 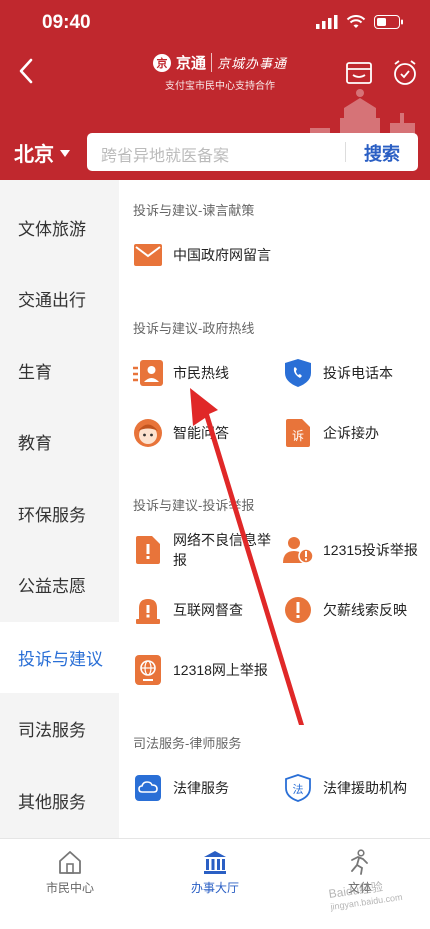 I want to click on alarm-clock-icon, so click(x=405, y=73).